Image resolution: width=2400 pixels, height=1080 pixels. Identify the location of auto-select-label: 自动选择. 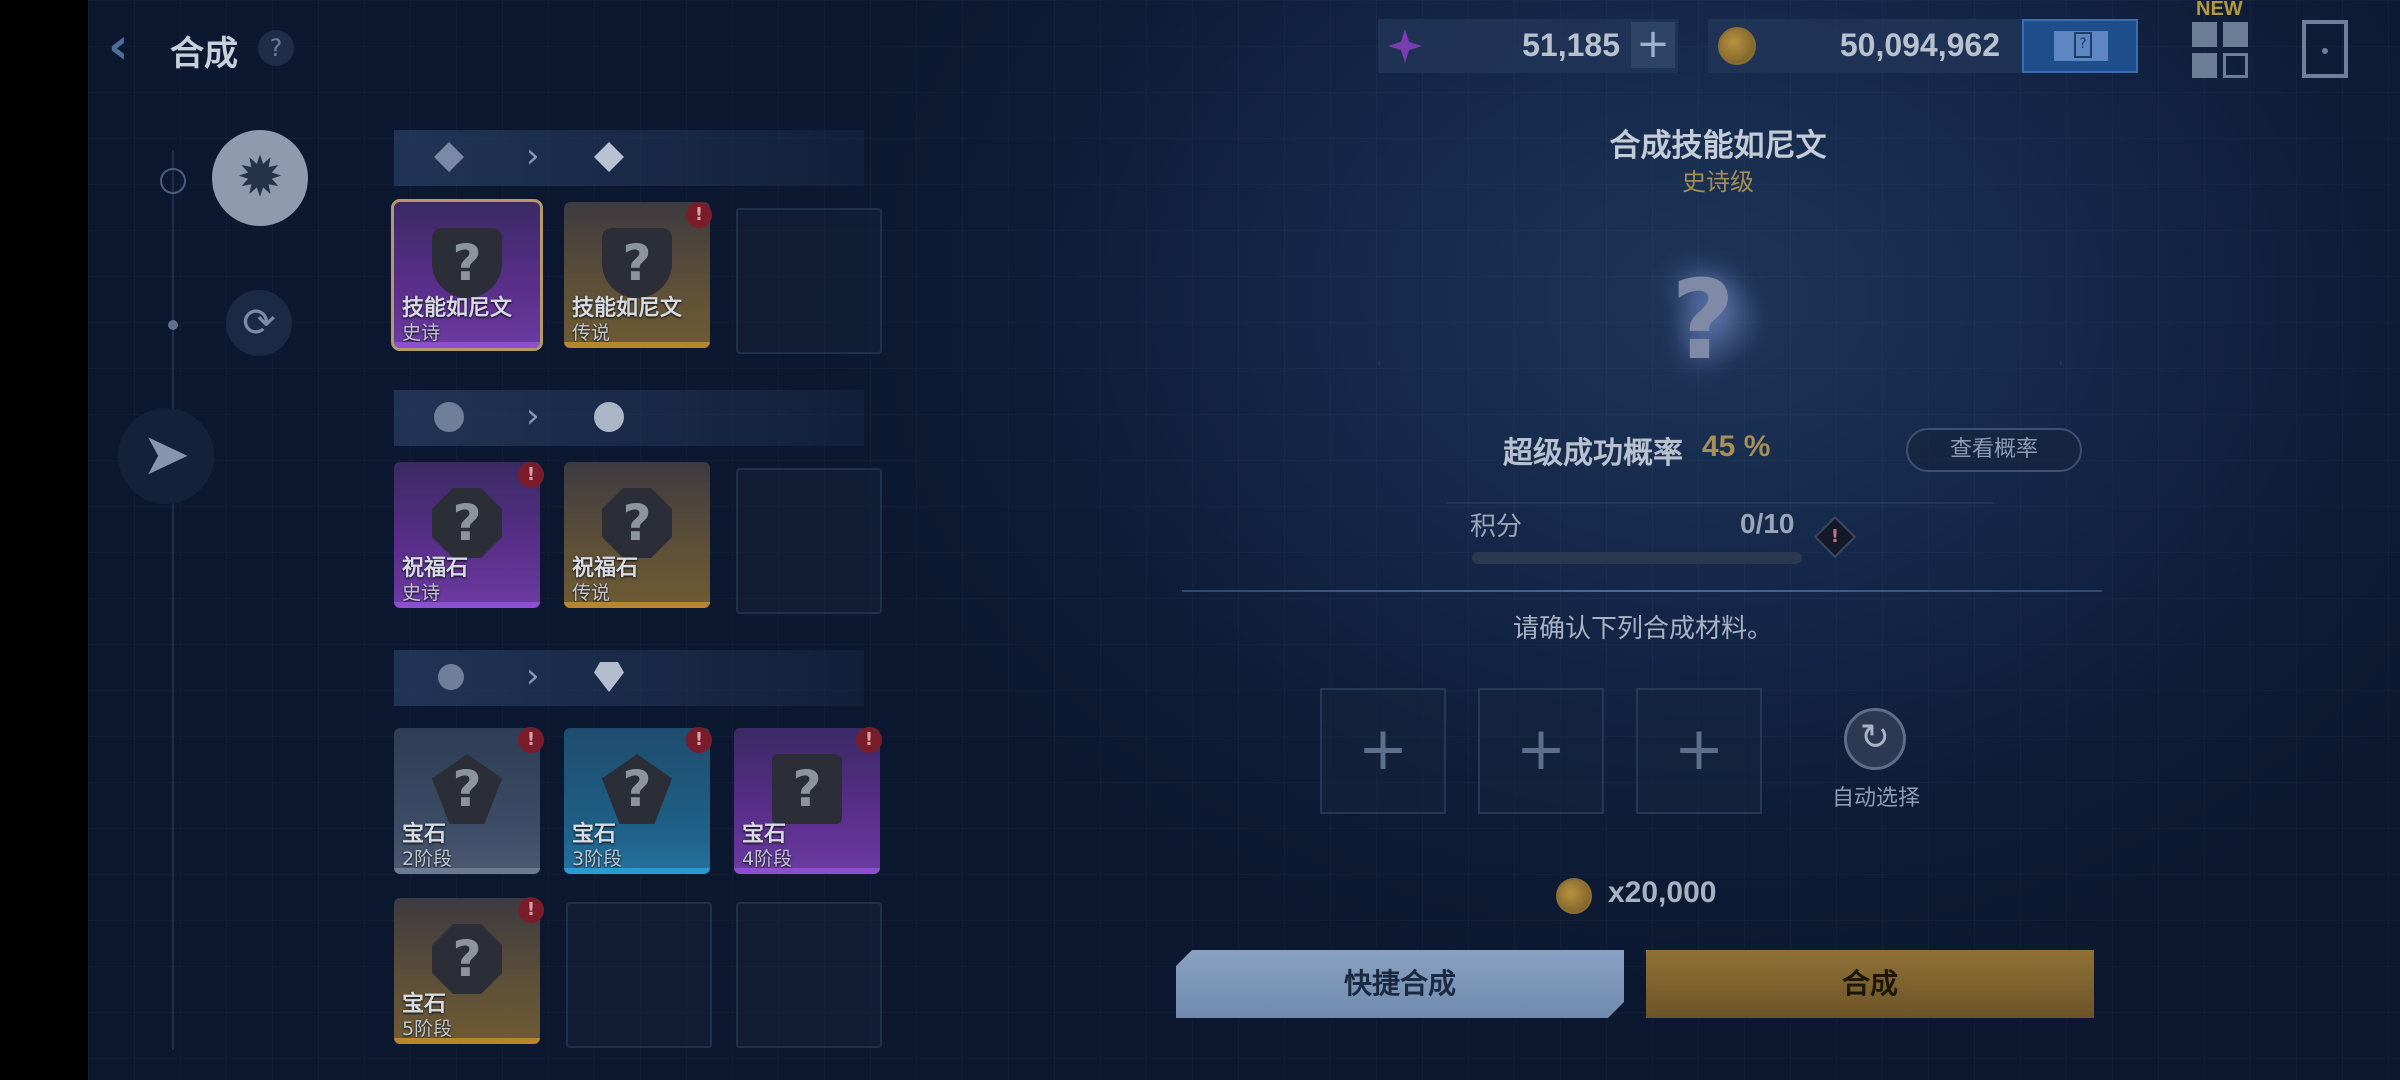
(1875, 798).